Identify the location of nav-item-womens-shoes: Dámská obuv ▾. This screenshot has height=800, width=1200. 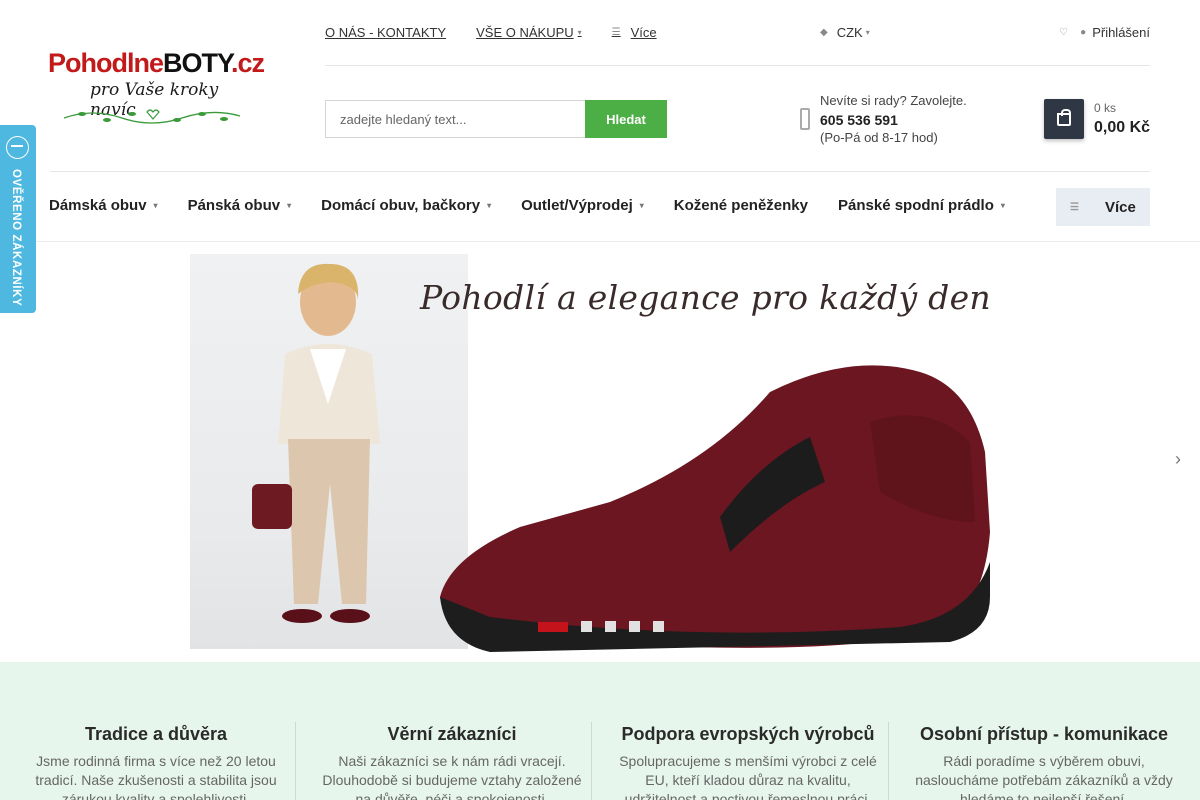
(103, 205).